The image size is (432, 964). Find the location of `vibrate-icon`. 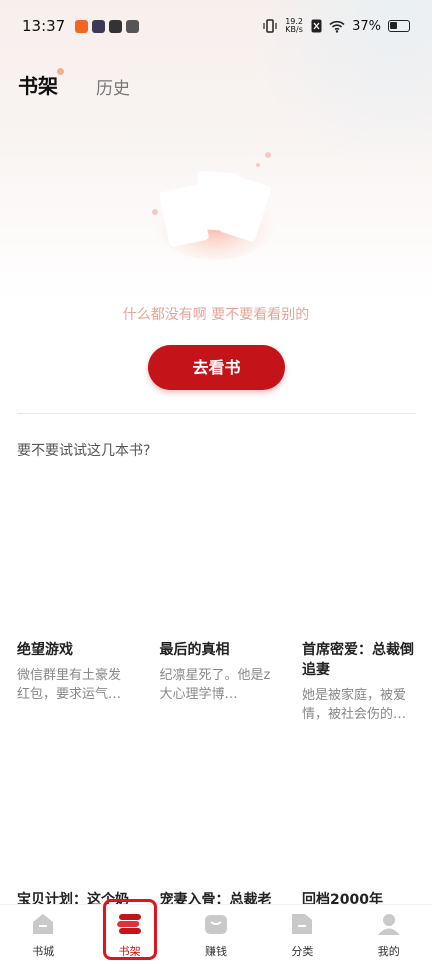

vibrate-icon is located at coordinates (270, 26).